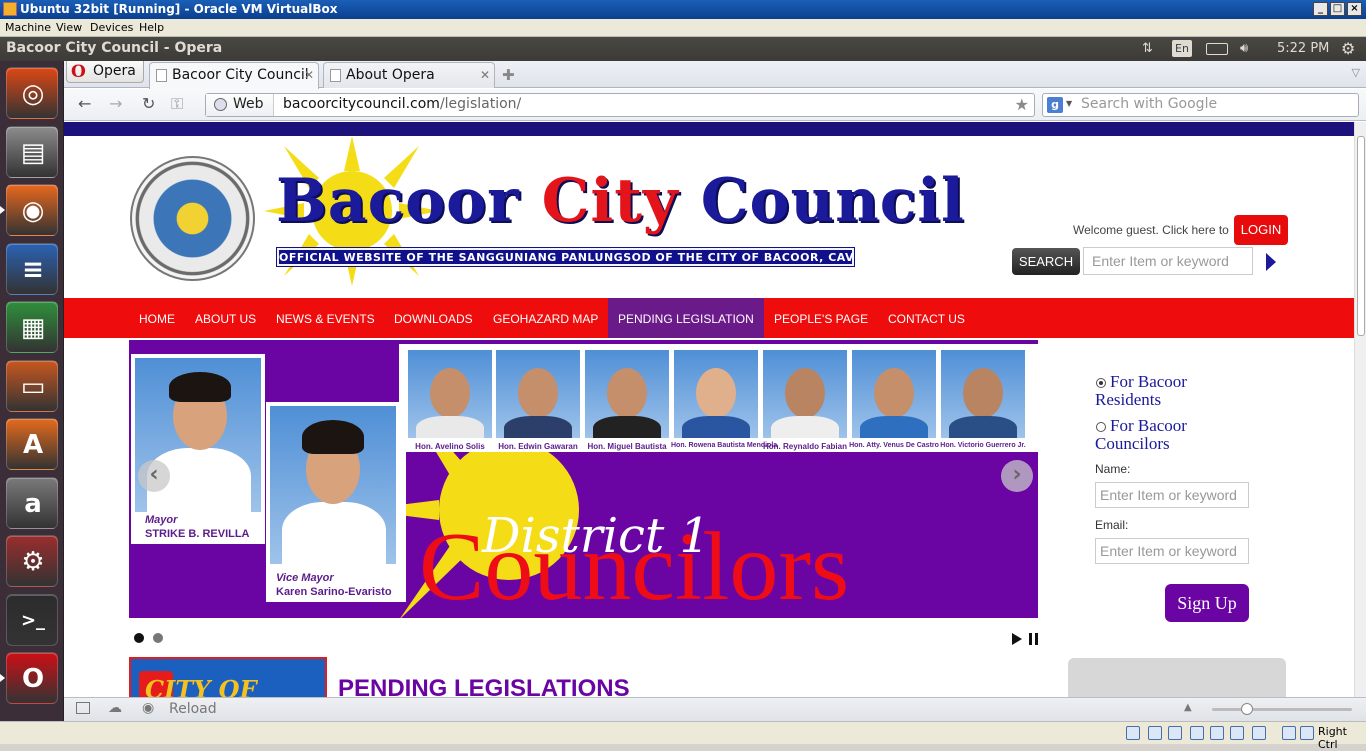 The height and width of the screenshot is (751, 1366). What do you see at coordinates (686, 318) in the screenshot?
I see `nav-pending-legislation: PENDING LEGISLATION` at bounding box center [686, 318].